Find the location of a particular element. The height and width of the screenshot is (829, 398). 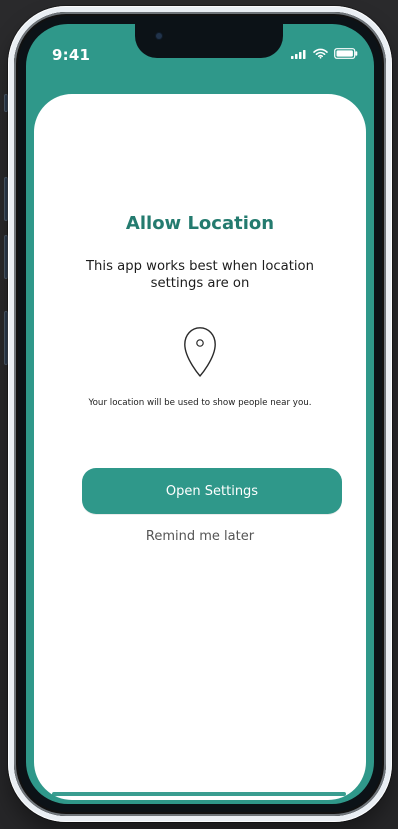

location-pin-icon is located at coordinates (200, 351).